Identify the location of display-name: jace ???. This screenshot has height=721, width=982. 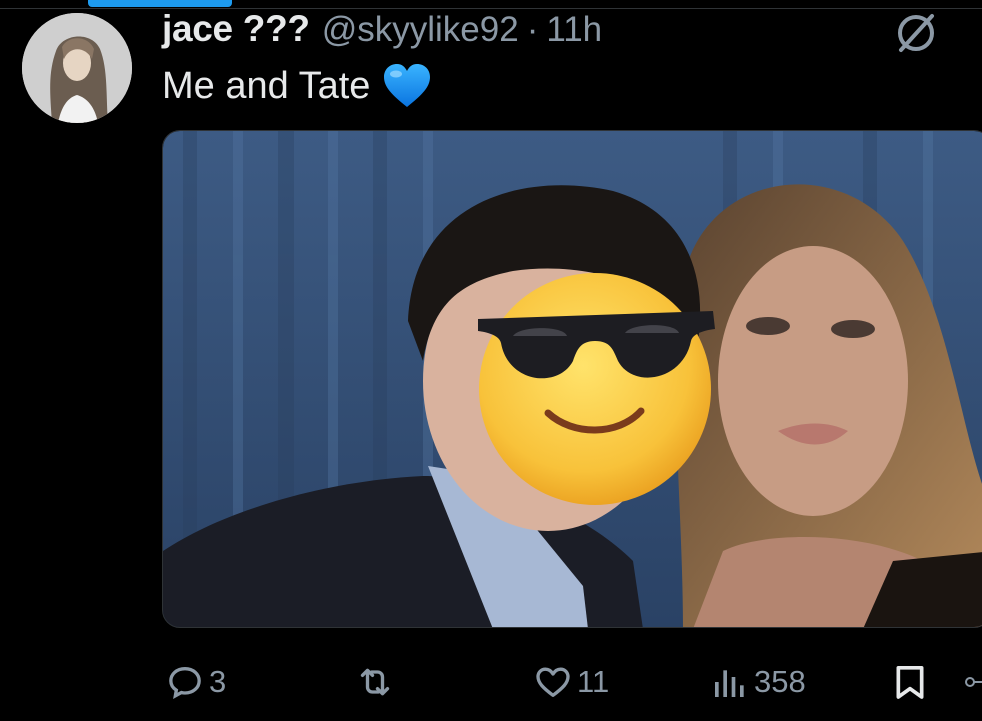
(236, 29).